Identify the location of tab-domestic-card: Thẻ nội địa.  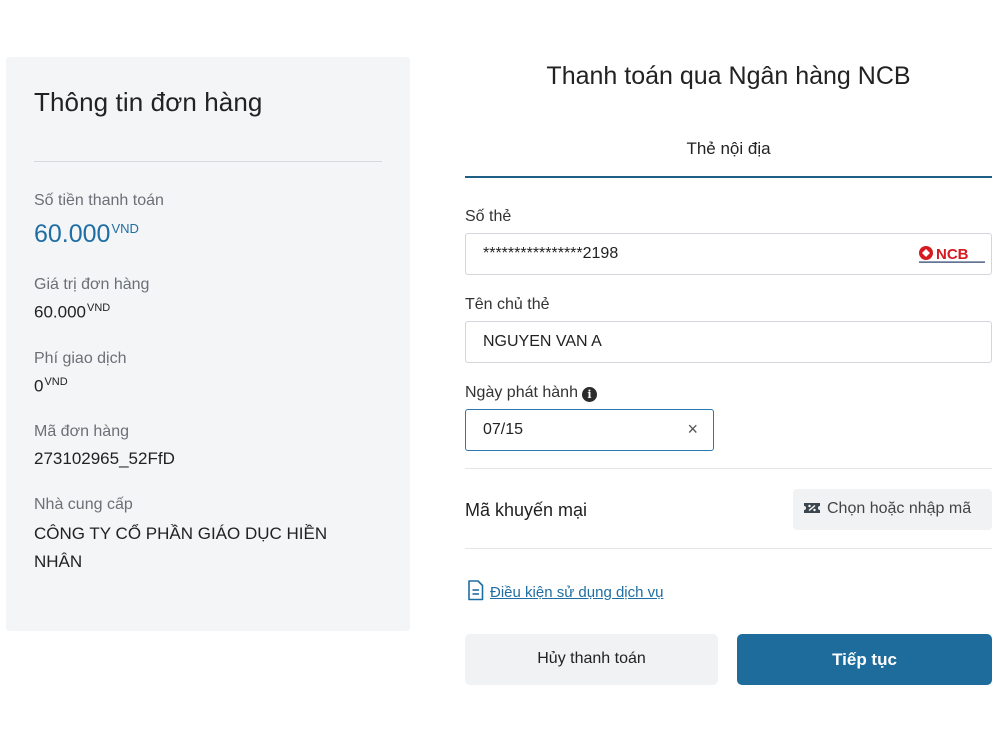
(728, 154).